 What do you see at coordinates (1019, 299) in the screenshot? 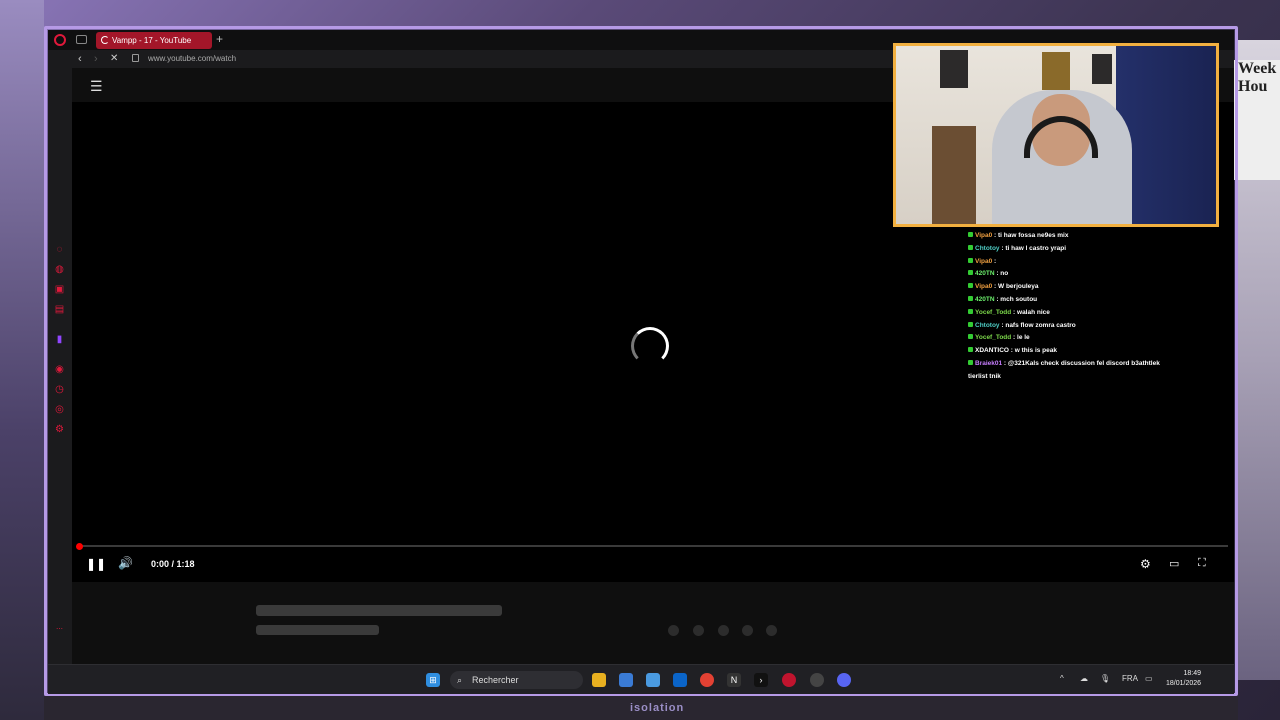
I see `chat-text: mch soutou` at bounding box center [1019, 299].